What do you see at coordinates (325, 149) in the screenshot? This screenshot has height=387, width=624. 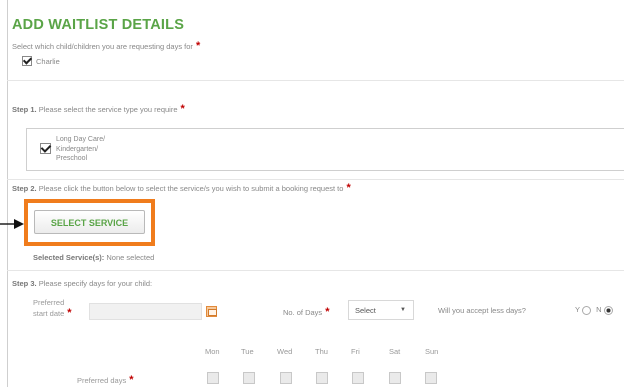 I see `service-type-box: Long Day Care/ Kindergarten/ Preschool` at bounding box center [325, 149].